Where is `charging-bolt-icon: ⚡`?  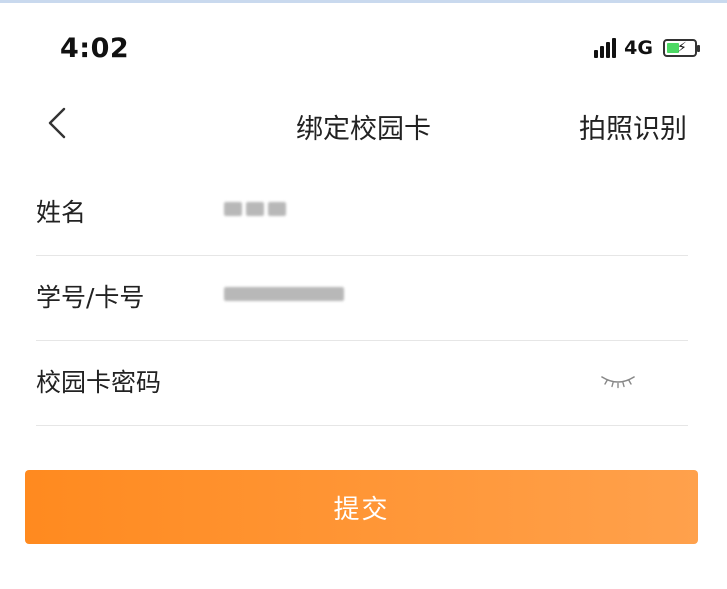
charging-bolt-icon: ⚡ is located at coordinates (682, 48).